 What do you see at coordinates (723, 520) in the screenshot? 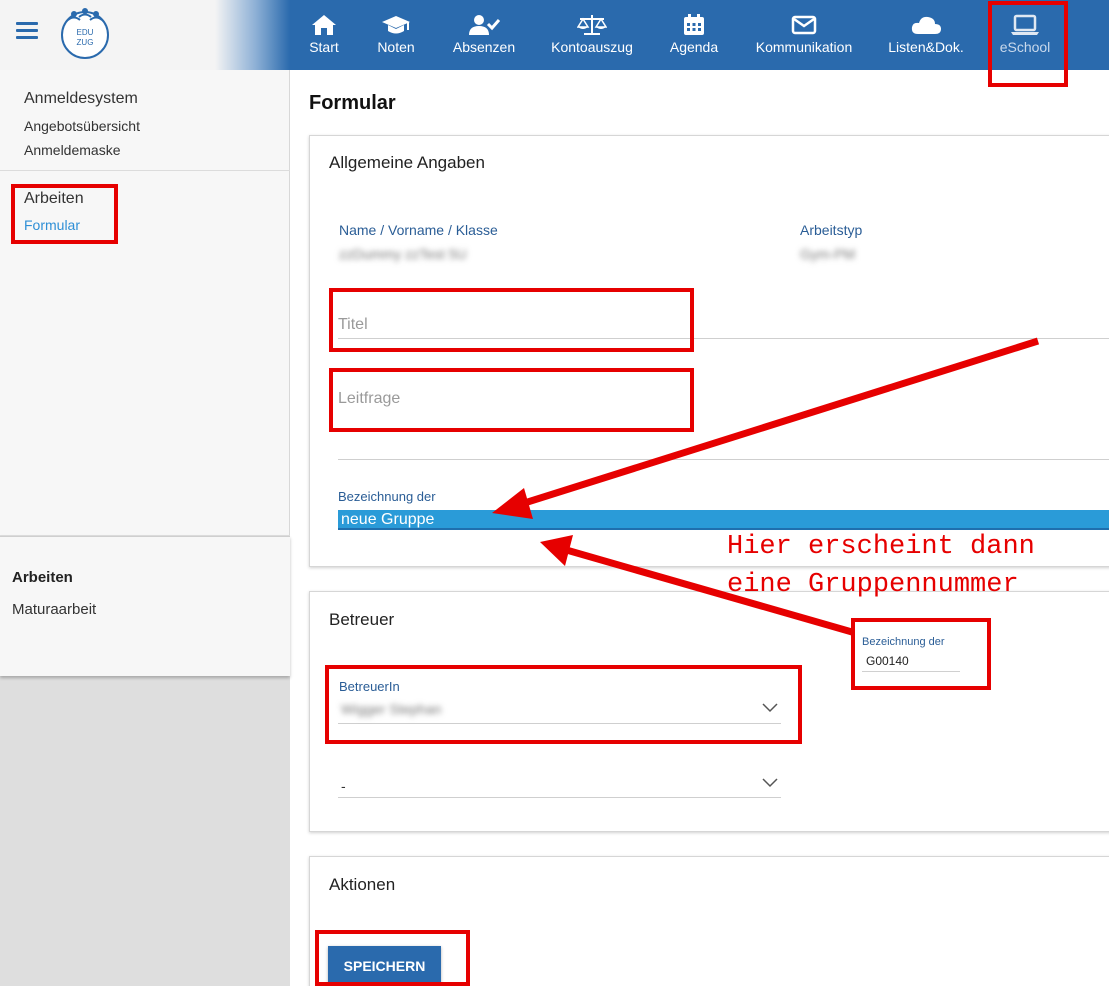
I see `group-name-field: neue Gruppe` at bounding box center [723, 520].